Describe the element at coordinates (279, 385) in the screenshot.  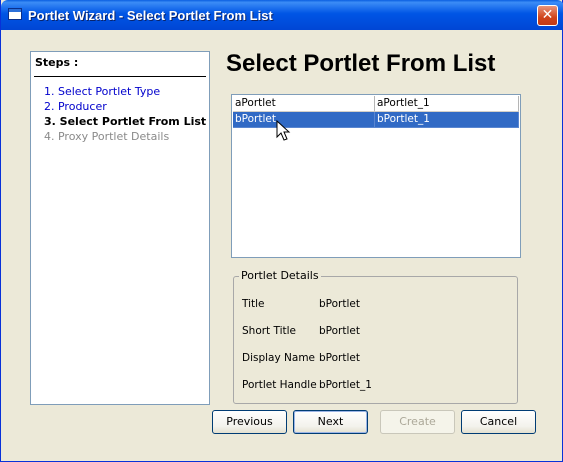
I see `detail-label-portlet-handle: Portlet Handle` at that location.